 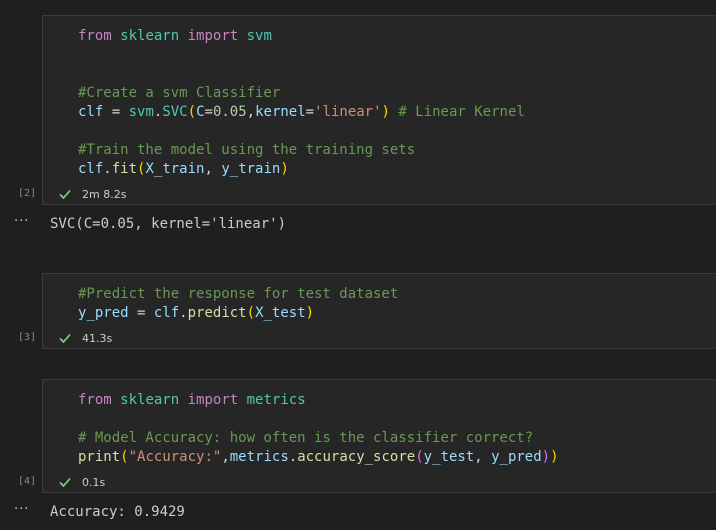 I want to click on execution-time: 0.1s, so click(x=94, y=482).